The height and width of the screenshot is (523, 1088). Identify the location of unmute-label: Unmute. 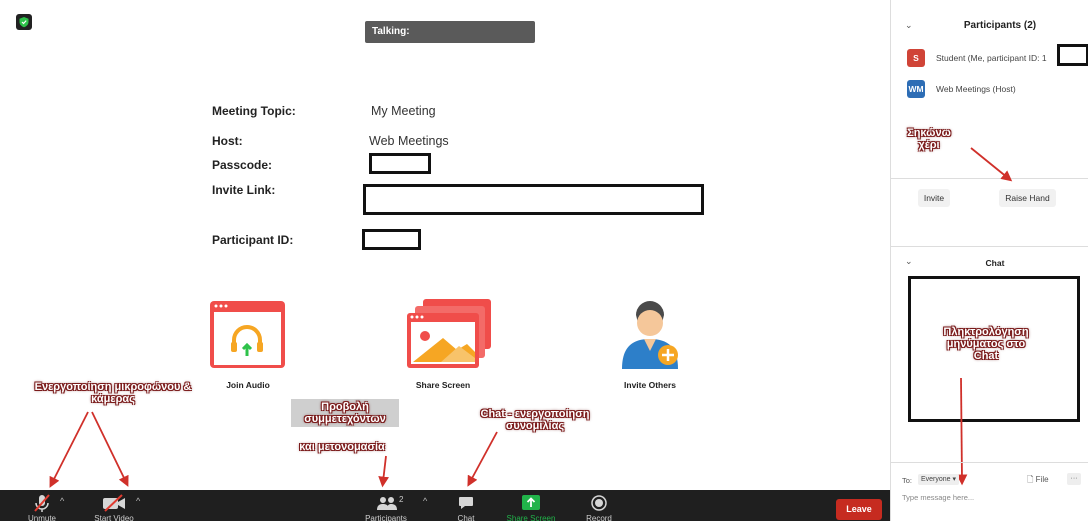
(41, 518).